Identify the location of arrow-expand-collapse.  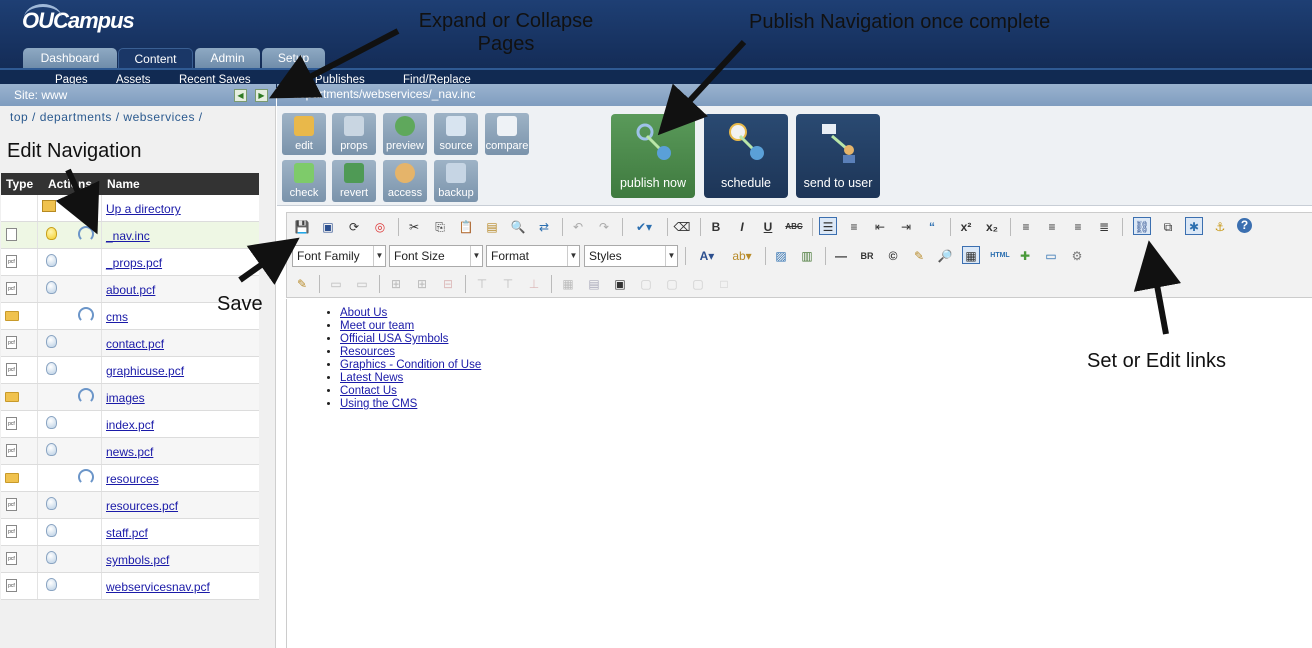
(334, 63).